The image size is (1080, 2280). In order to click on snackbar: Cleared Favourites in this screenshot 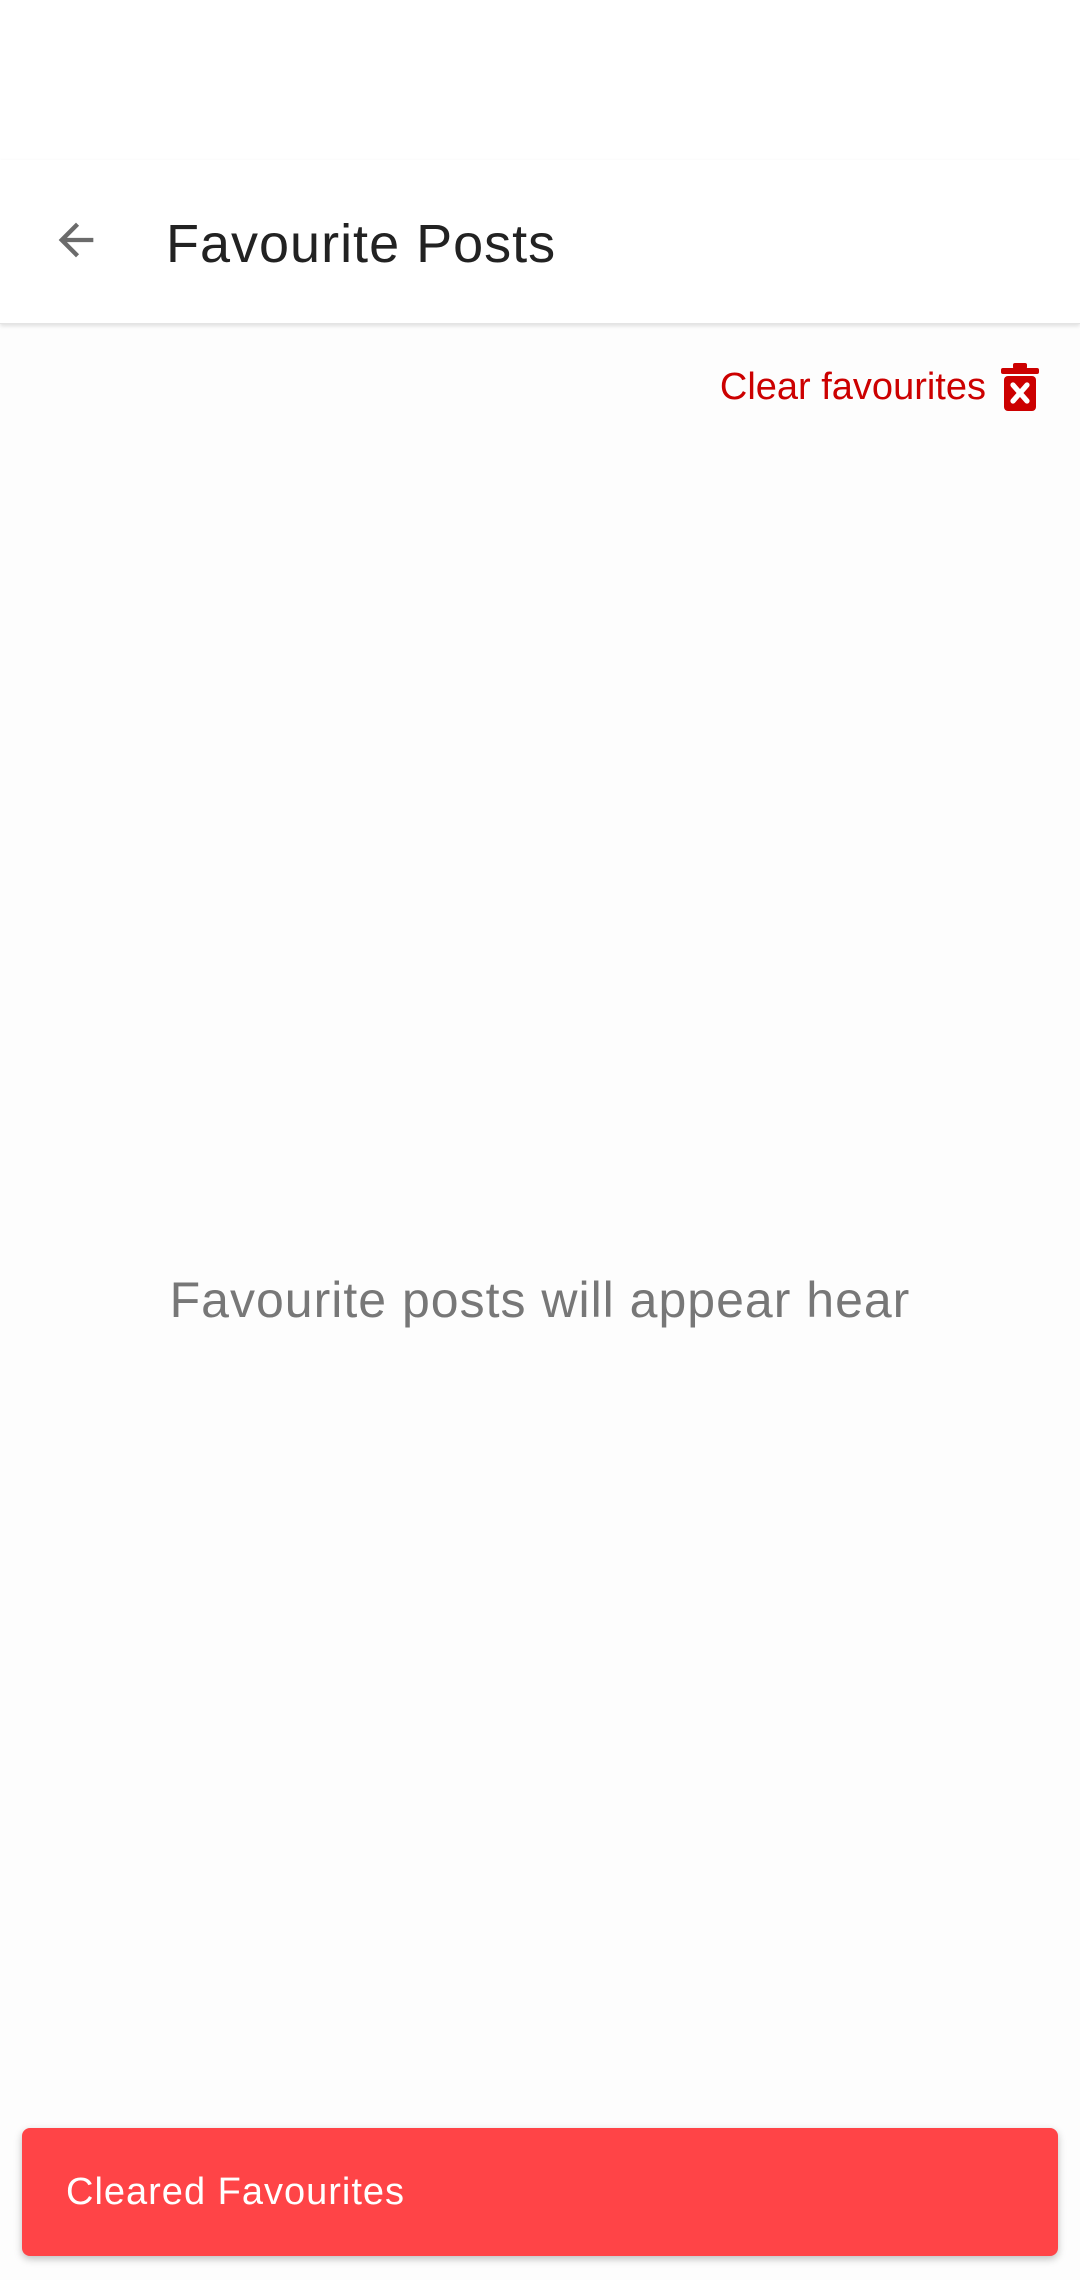, I will do `click(540, 2192)`.